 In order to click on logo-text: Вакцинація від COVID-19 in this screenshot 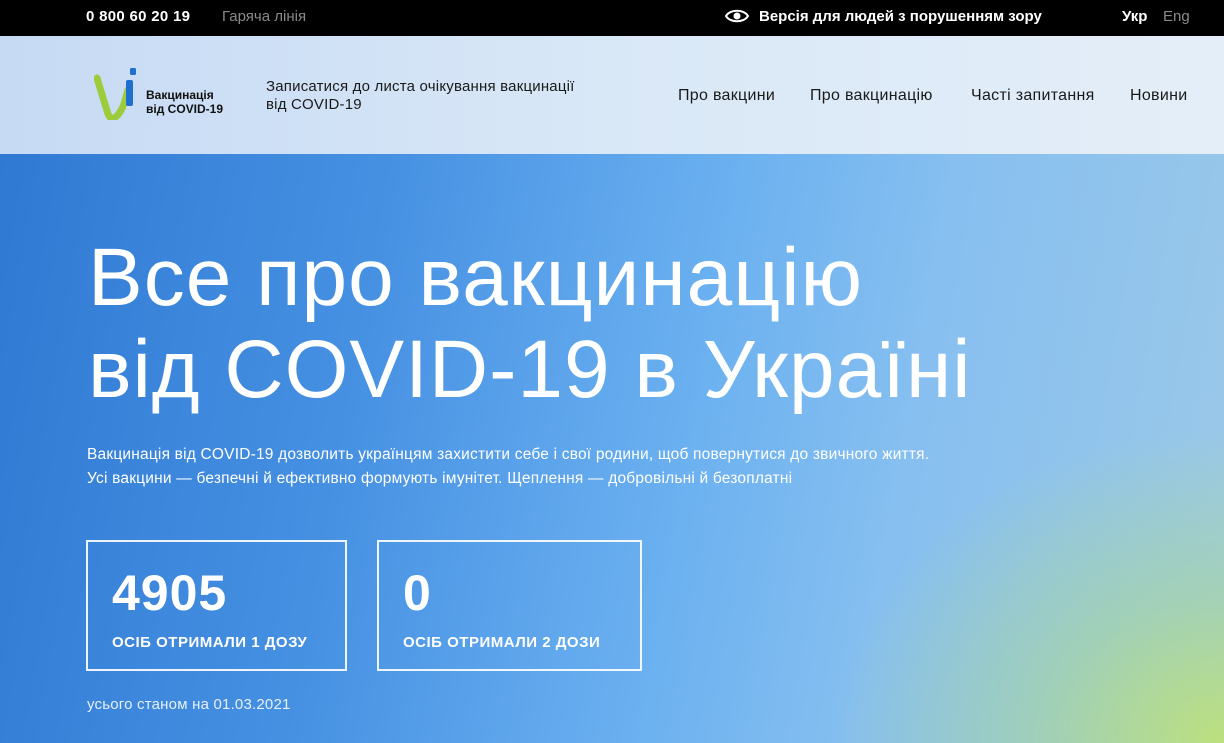, I will do `click(184, 102)`.